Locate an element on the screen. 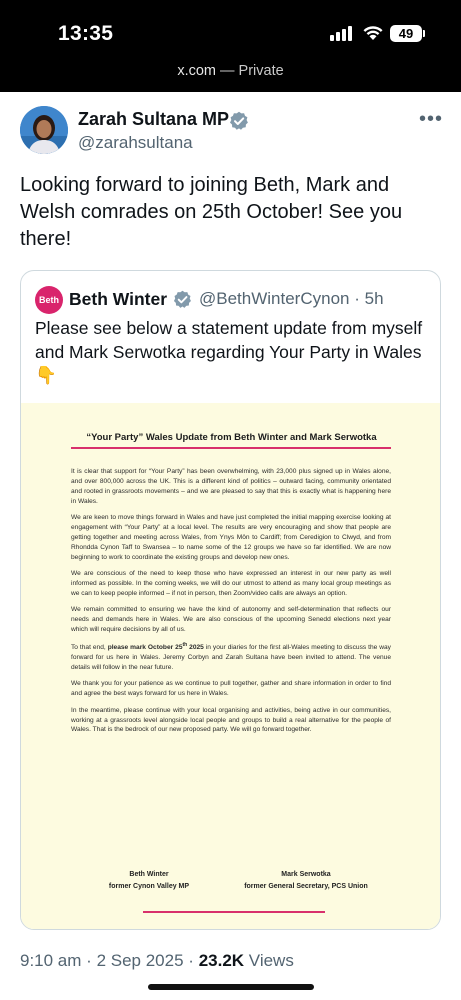 The image size is (461, 1000). quoted-author-handle: @BethWinterCynon is located at coordinates (274, 298).